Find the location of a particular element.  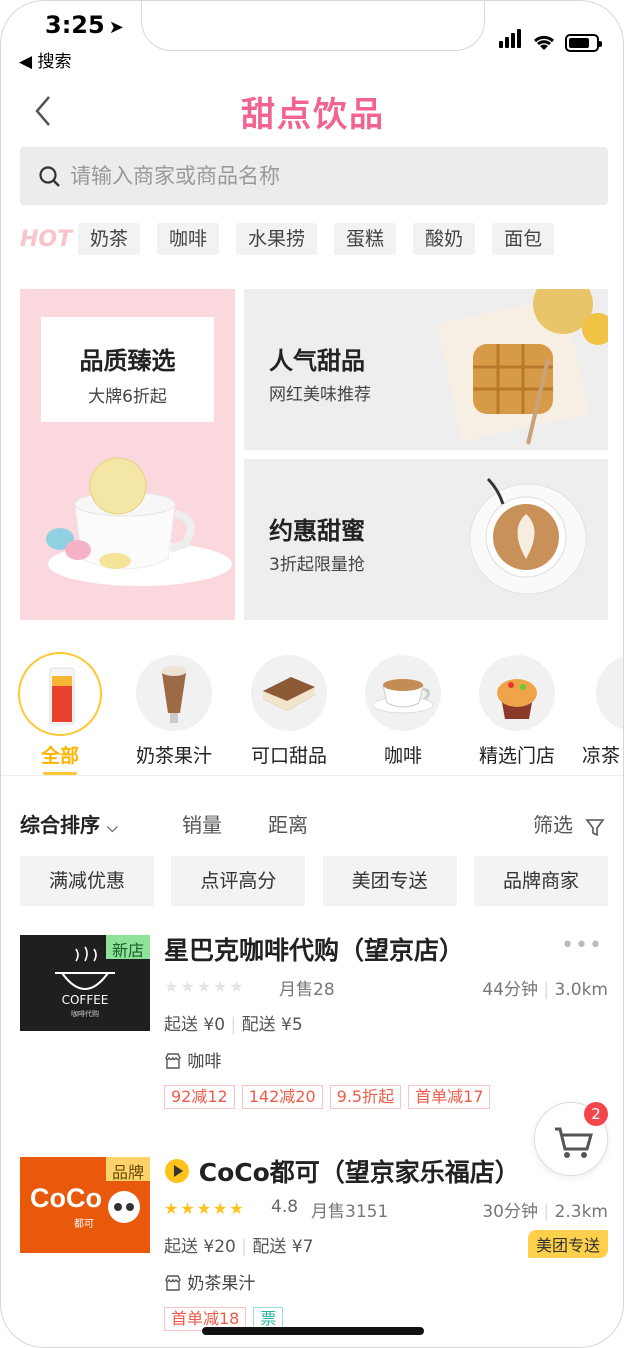

coco-mascot-icon is located at coordinates (124, 1207).